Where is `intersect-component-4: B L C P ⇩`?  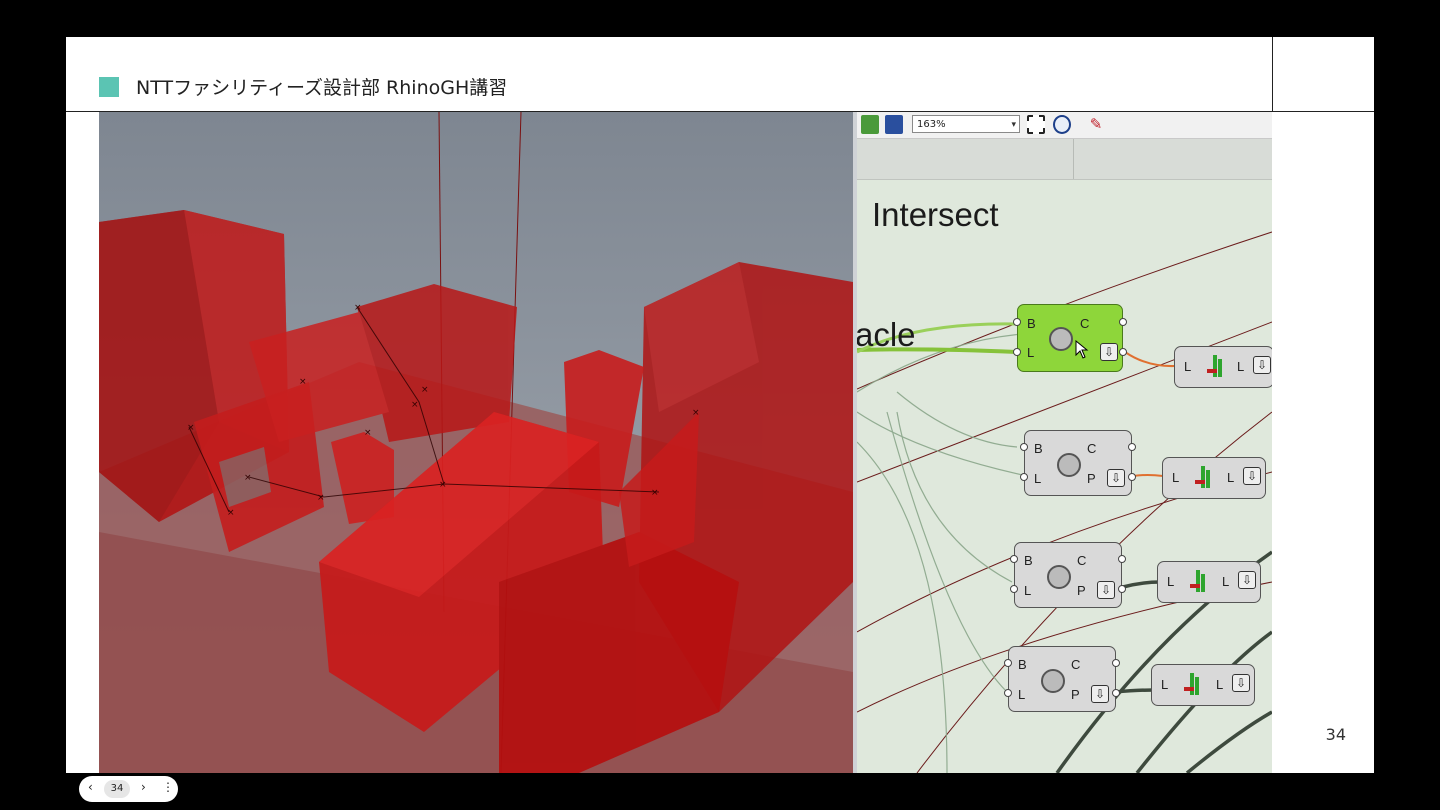
intersect-component-4: B L C P ⇩ is located at coordinates (1062, 679).